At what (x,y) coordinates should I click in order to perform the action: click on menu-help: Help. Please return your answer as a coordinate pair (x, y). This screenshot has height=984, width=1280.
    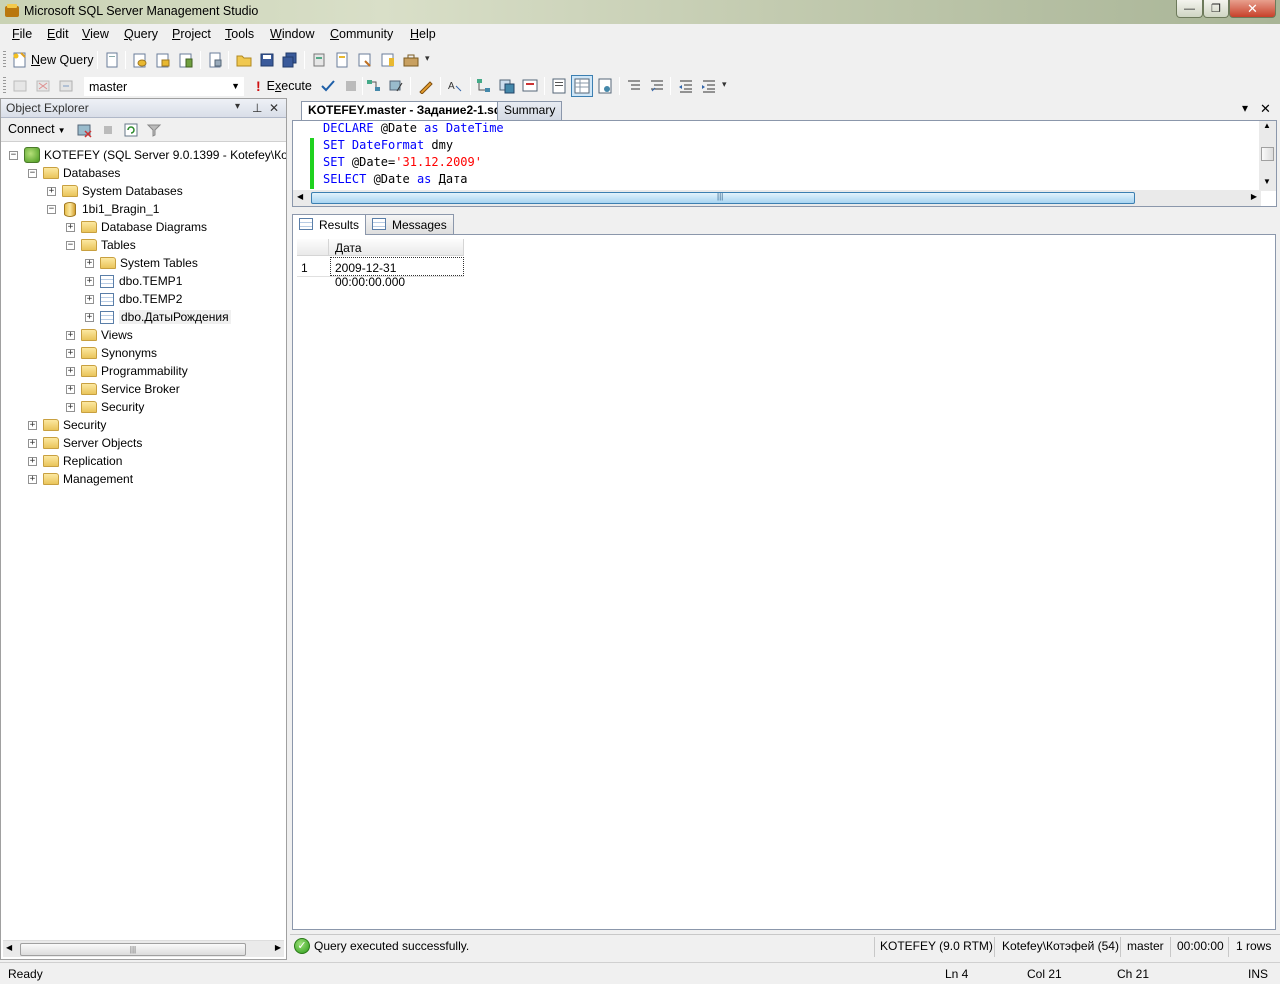
    Looking at the image, I should click on (423, 34).